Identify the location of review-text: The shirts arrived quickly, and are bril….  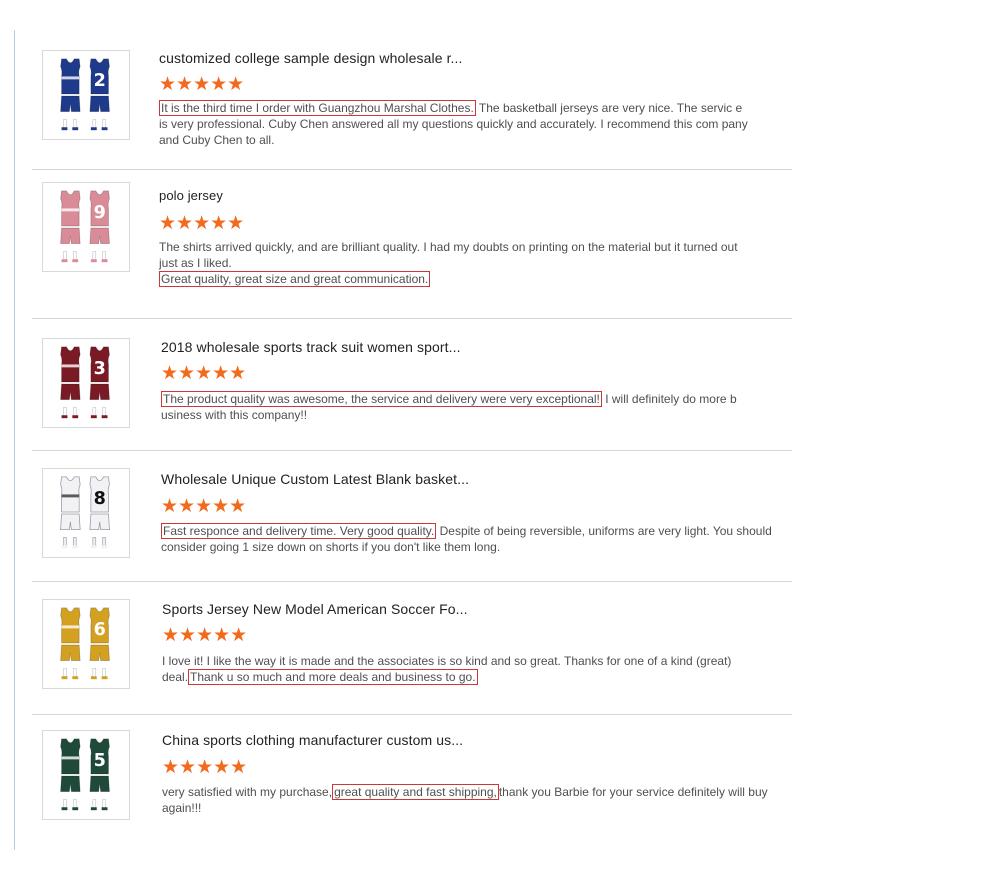
(448, 263).